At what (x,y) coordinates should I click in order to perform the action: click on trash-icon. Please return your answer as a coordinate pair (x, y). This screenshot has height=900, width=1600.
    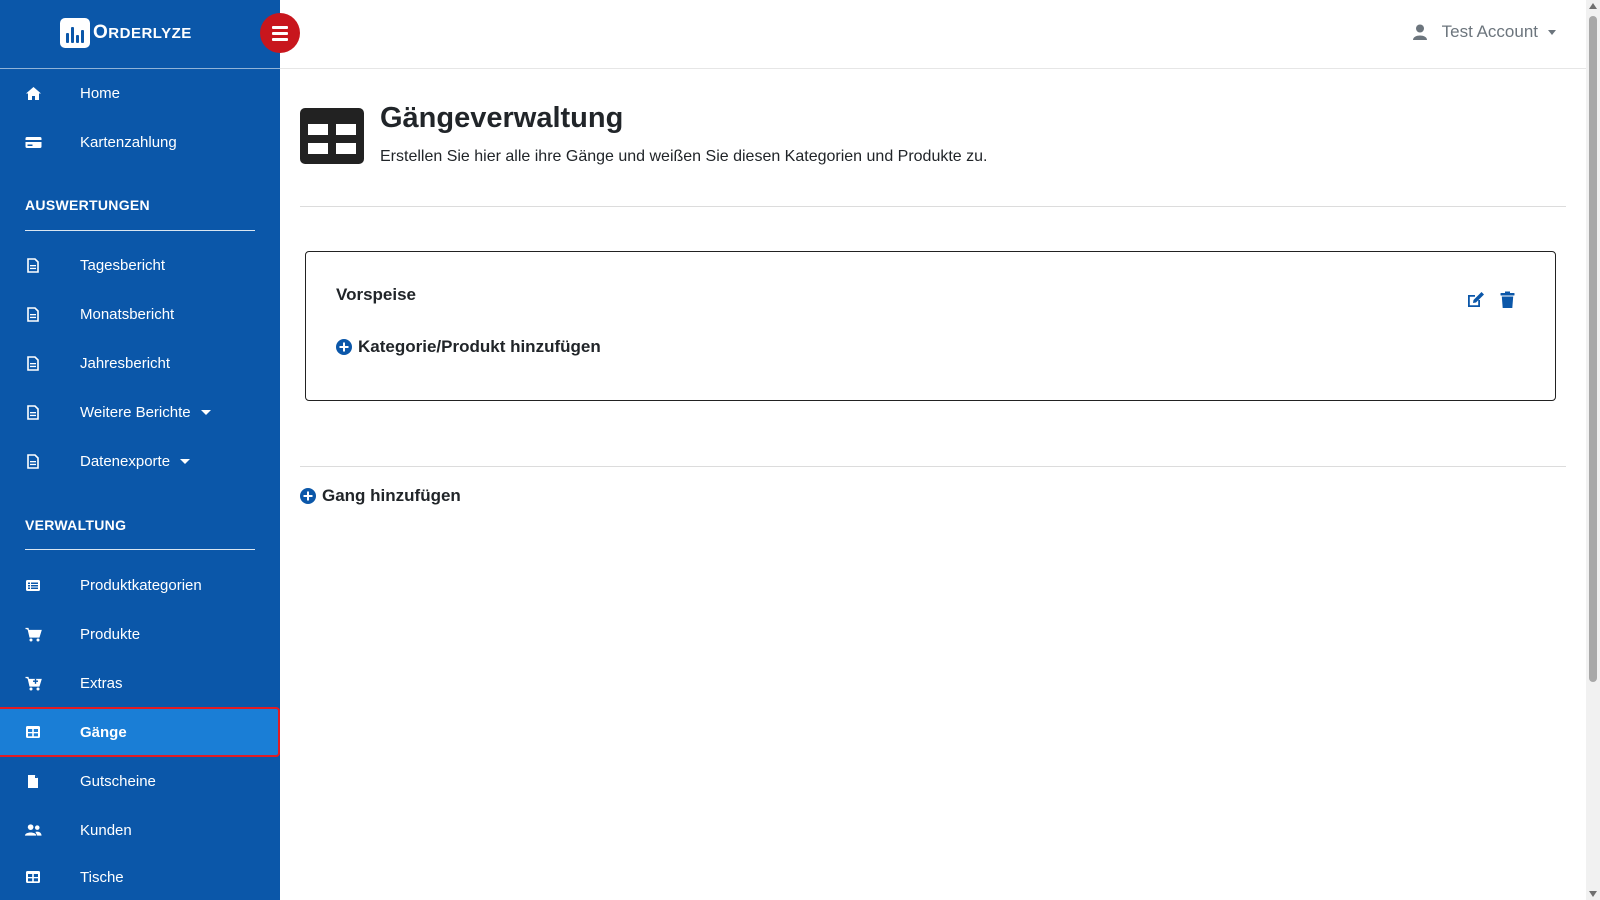
    Looking at the image, I should click on (1507, 300).